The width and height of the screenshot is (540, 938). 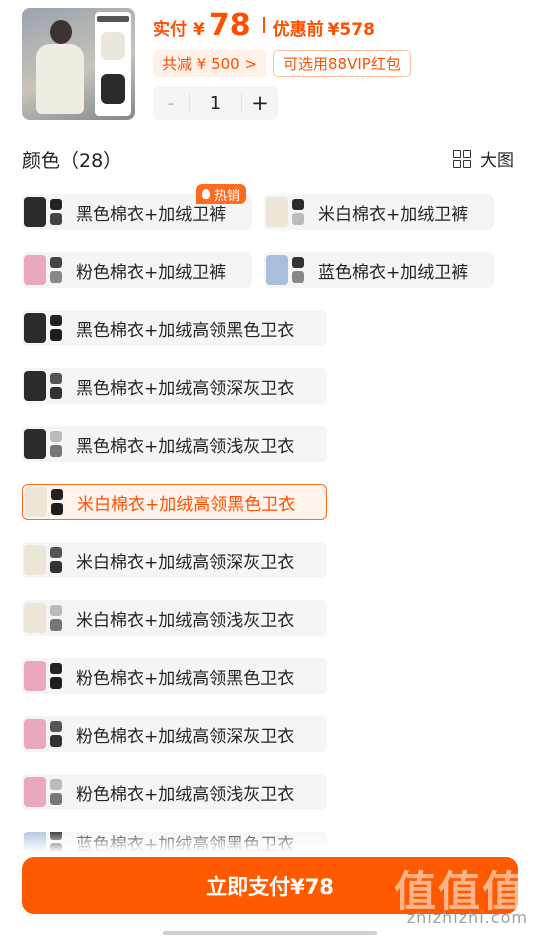 I want to click on grid-view-icon, so click(x=462, y=158).